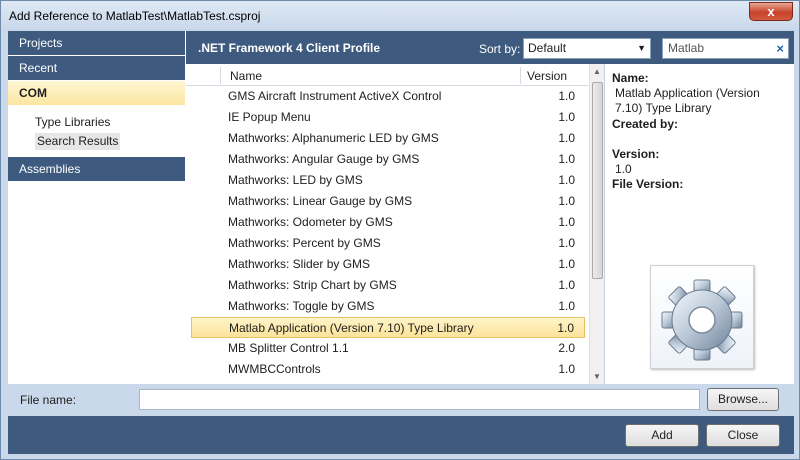 The height and width of the screenshot is (460, 800). Describe the element at coordinates (780, 48) in the screenshot. I see `clear-search-icon: ×` at that location.